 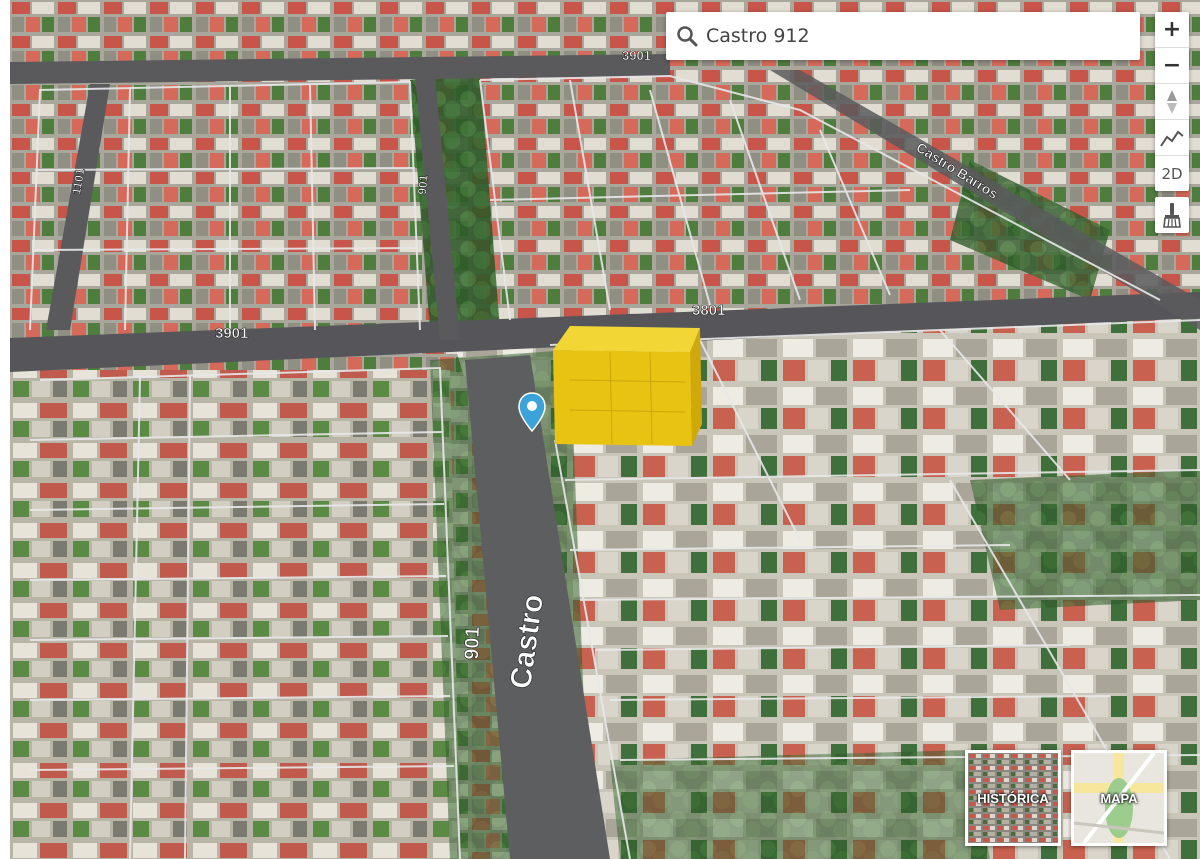 I want to click on highlighted-parcel-extrusion, so click(x=627, y=386).